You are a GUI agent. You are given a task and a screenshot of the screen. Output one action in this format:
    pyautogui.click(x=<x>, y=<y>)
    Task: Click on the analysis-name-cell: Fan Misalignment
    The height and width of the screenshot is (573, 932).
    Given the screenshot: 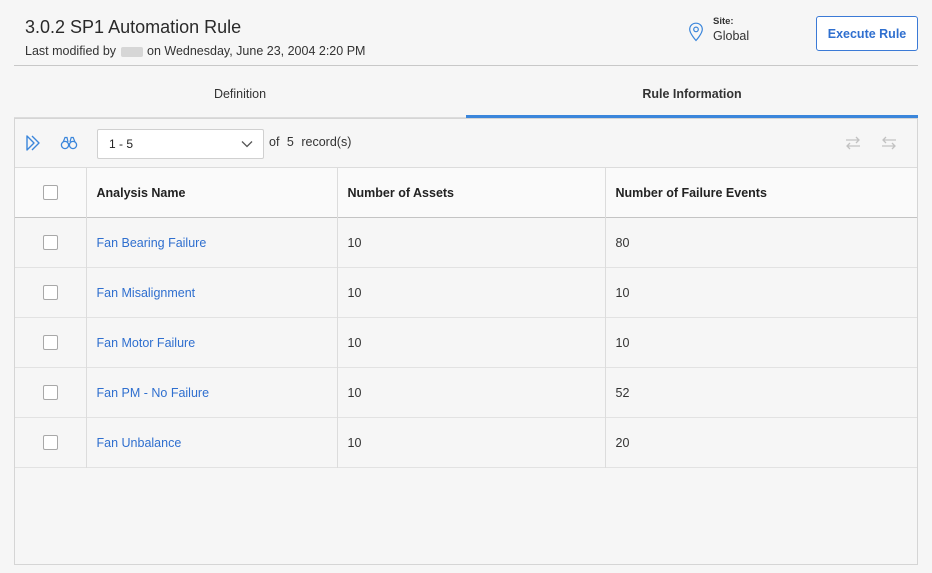 What is the action you would take?
    pyautogui.click(x=212, y=292)
    